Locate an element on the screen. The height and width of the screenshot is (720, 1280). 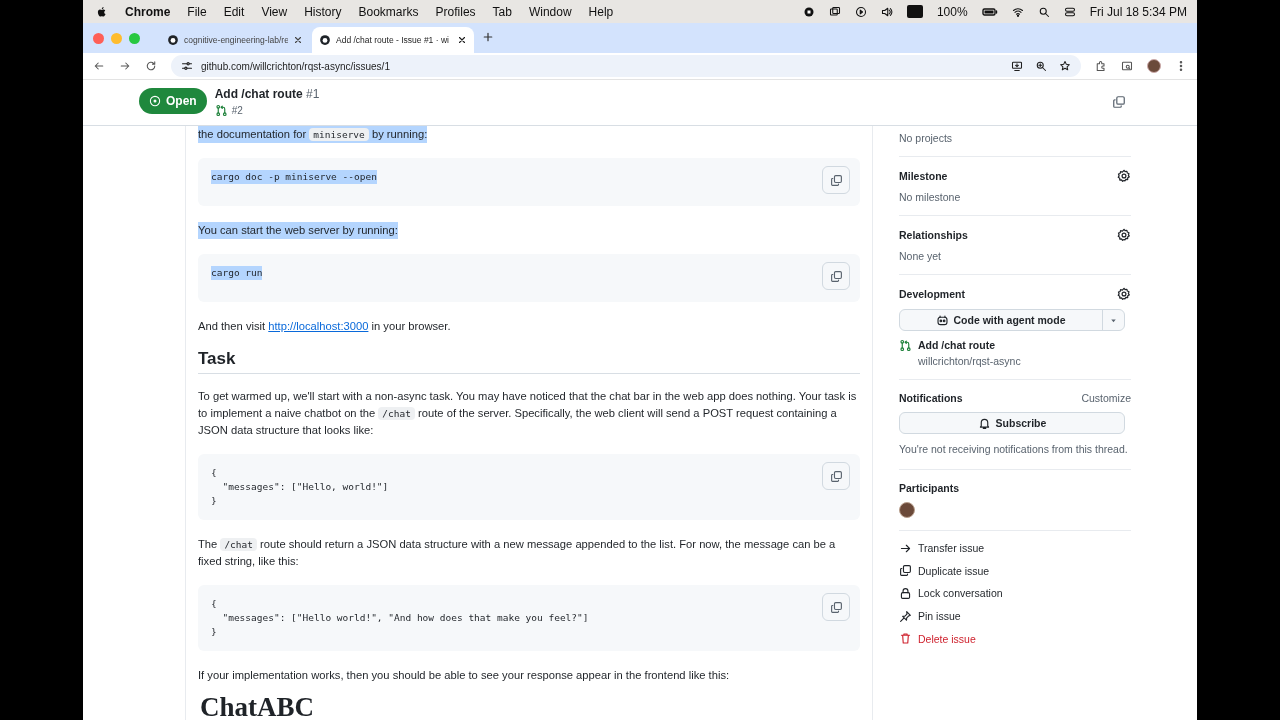
search-icon is located at coordinates (1043, 11).